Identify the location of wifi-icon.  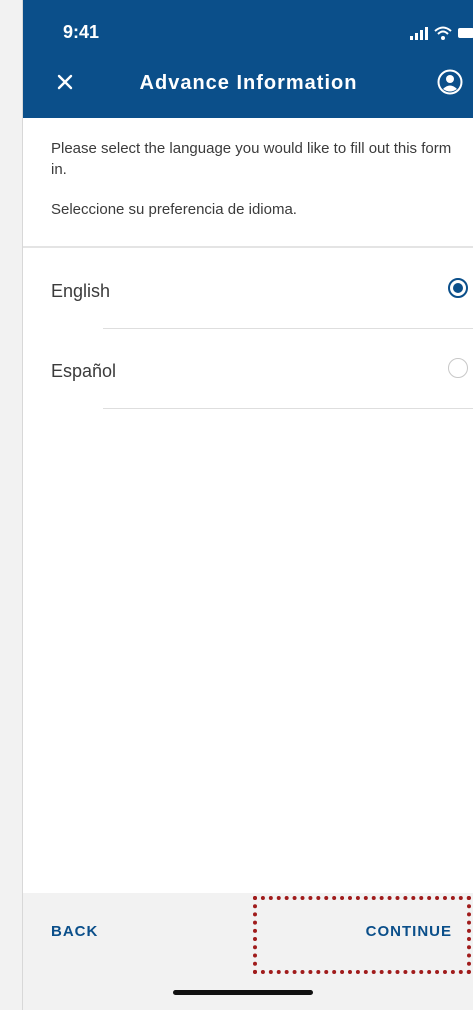
(443, 33).